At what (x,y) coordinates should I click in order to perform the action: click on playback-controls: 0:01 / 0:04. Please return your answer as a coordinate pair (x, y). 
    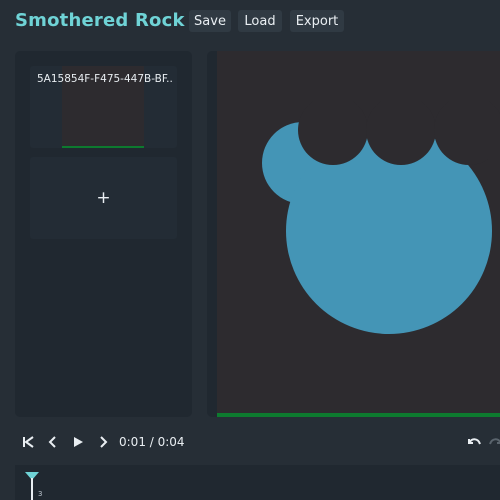
    Looking at the image, I should click on (250, 442).